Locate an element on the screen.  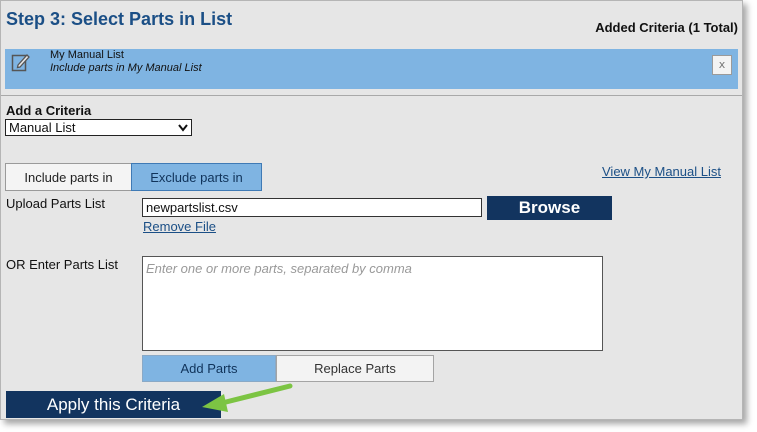
tab-exclude-parts: Exclude parts in is located at coordinates (196, 177).